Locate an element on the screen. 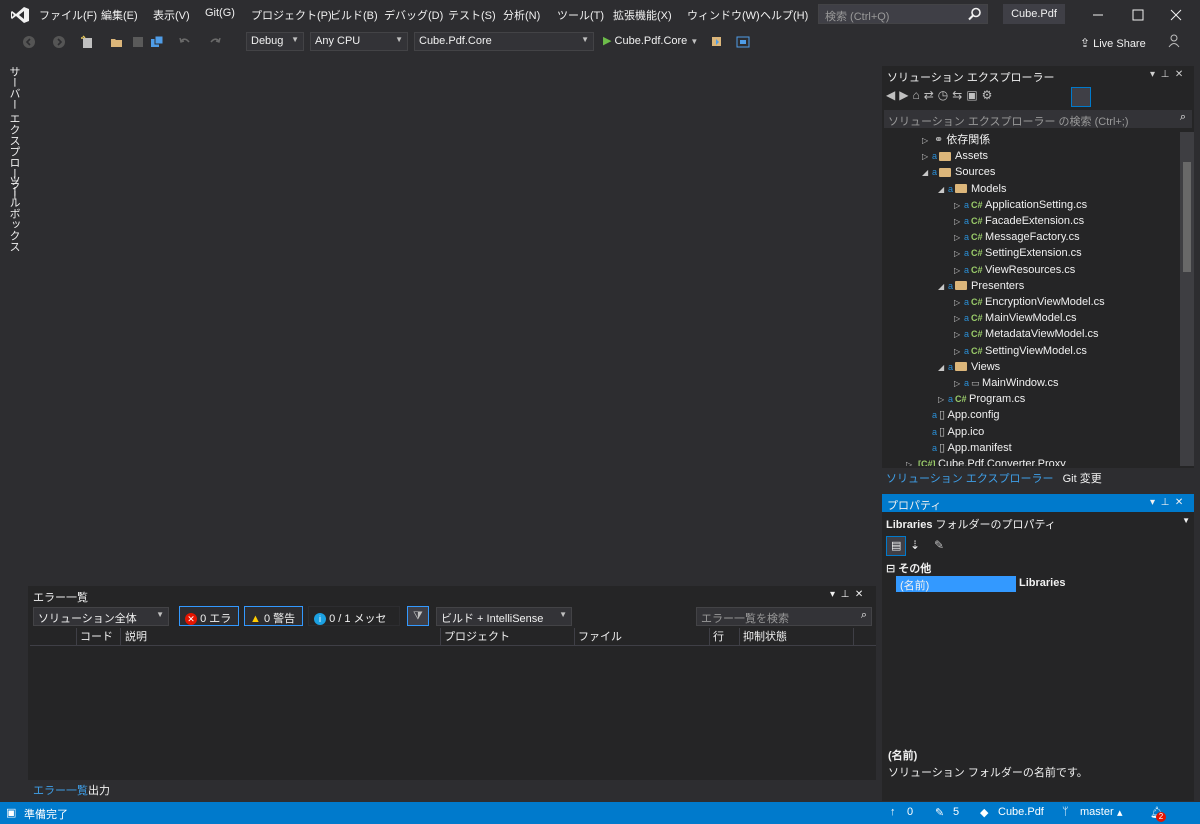  menu-window: ウィンドウ(W) is located at coordinates (723, 15).